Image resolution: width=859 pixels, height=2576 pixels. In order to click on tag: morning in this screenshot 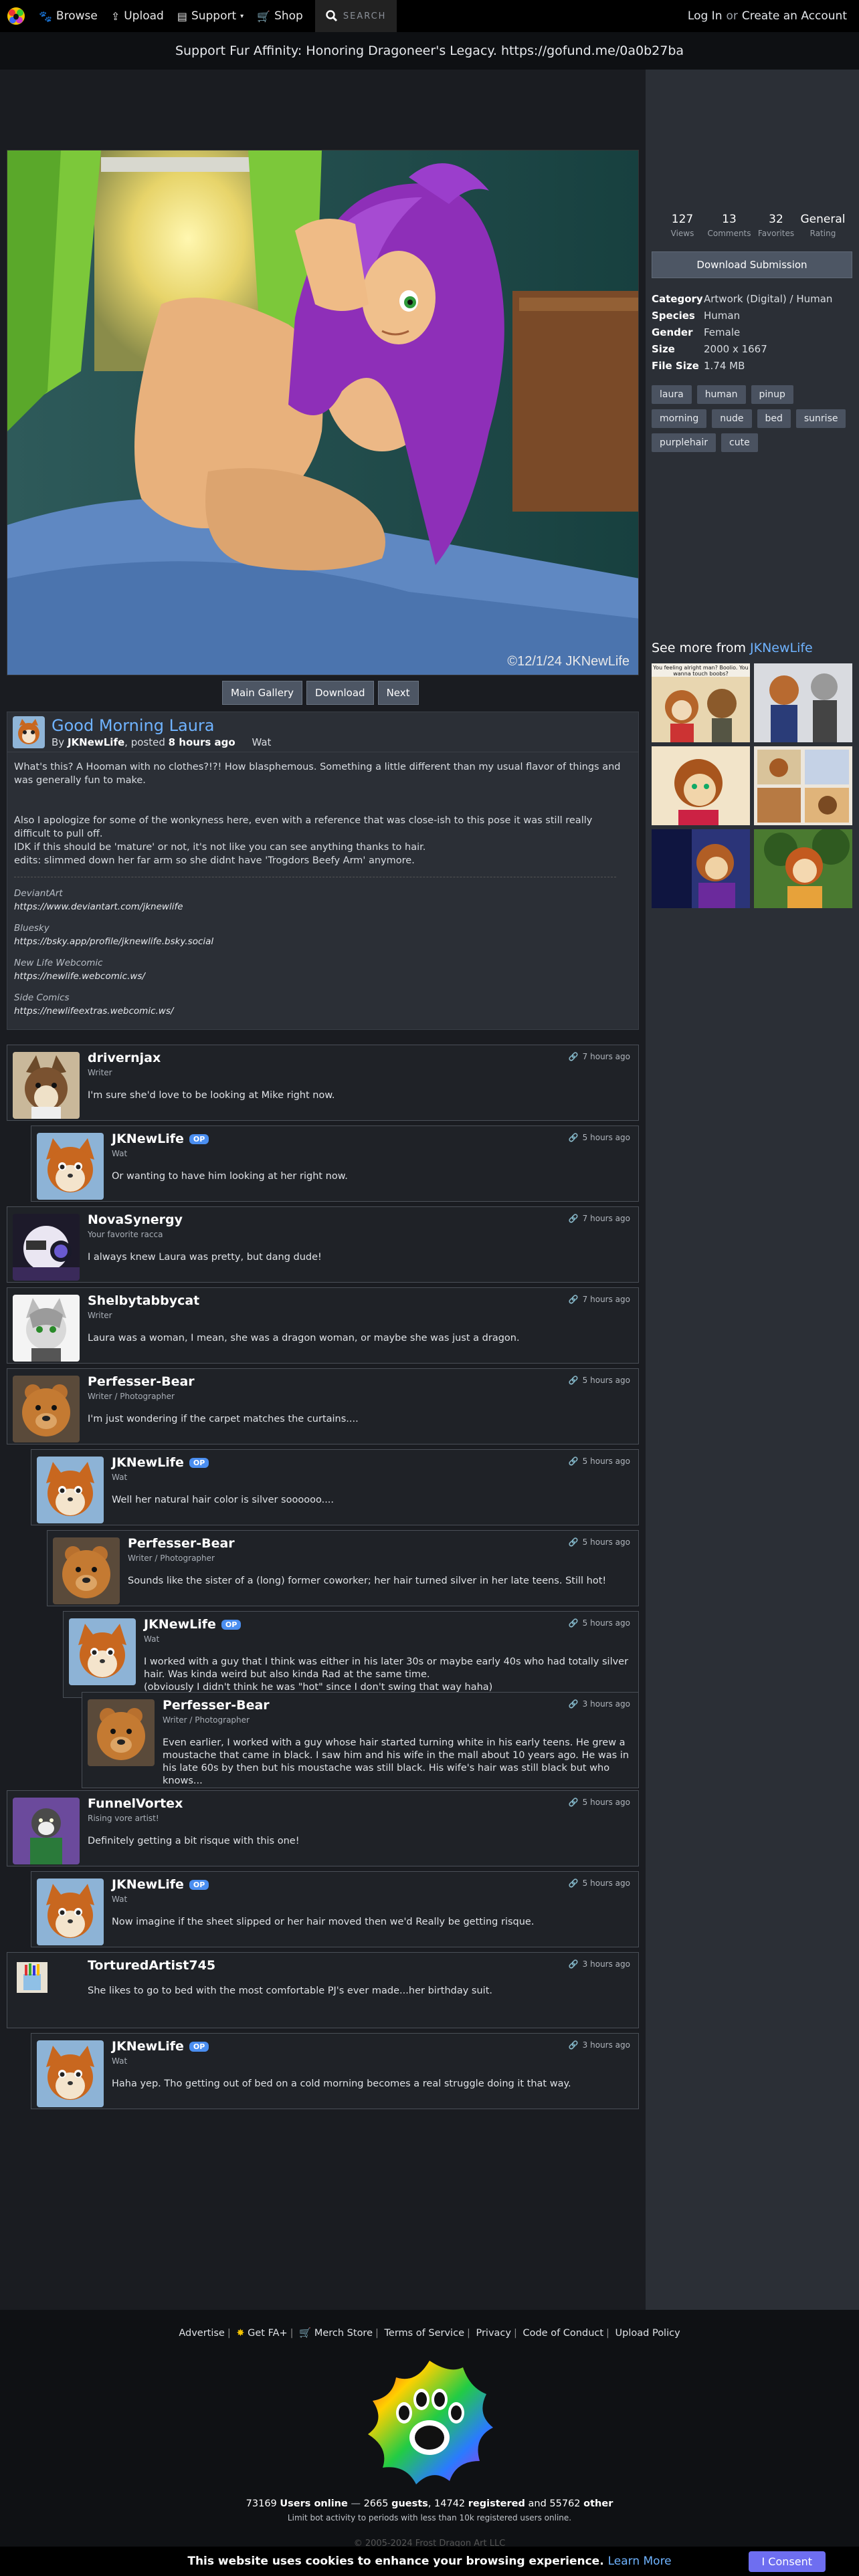, I will do `click(679, 418)`.